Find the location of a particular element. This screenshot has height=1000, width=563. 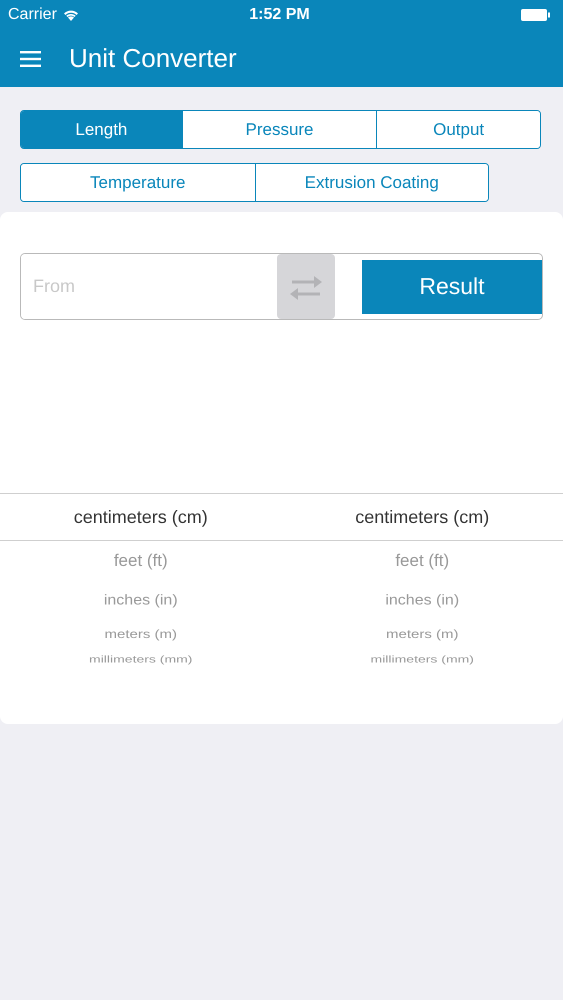

unit-tab: Output is located at coordinates (458, 129).